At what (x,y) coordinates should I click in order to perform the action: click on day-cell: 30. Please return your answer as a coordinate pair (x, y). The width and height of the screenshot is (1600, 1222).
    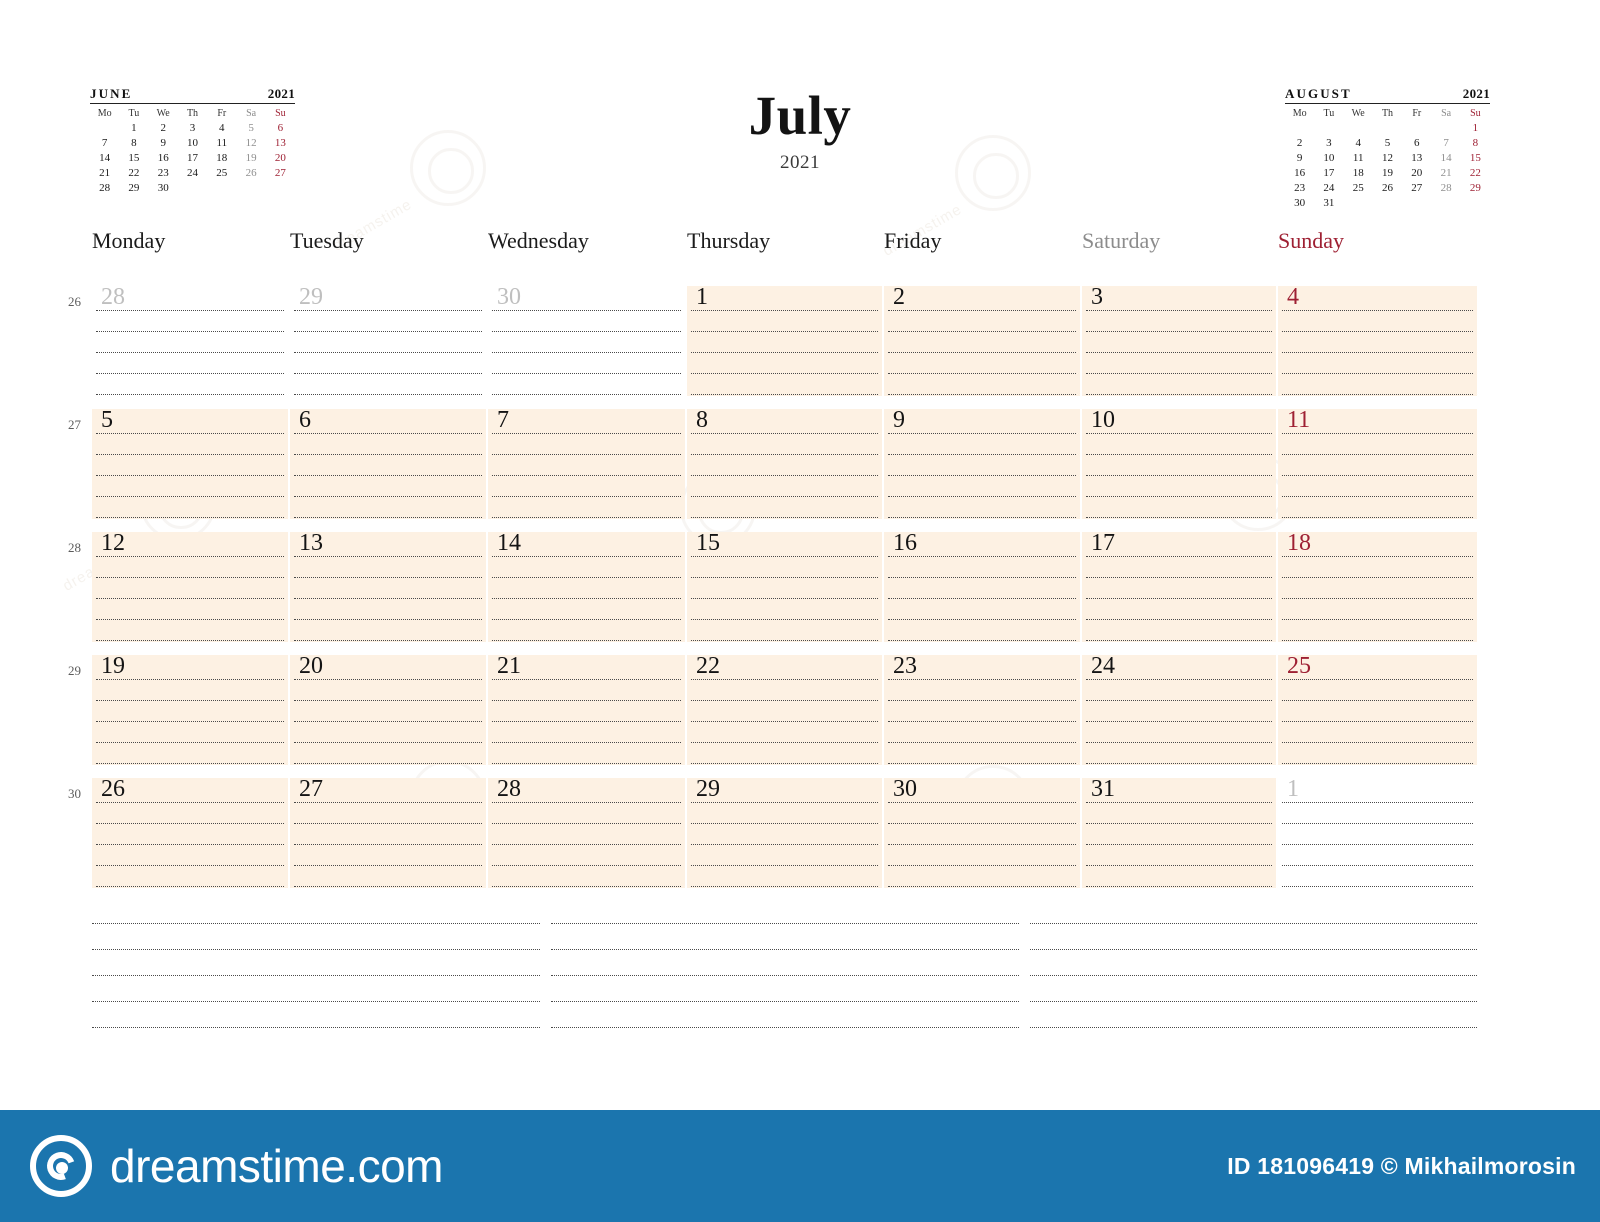
    Looking at the image, I should click on (982, 833).